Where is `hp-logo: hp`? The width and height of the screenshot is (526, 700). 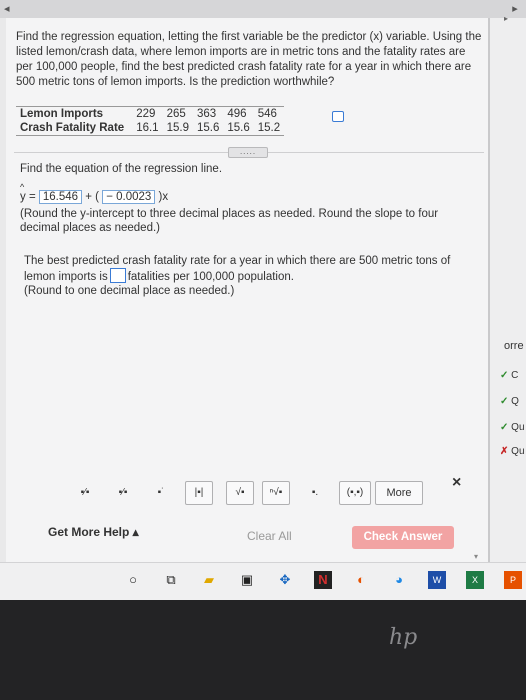
hp-logo: hp is located at coordinates (403, 637).